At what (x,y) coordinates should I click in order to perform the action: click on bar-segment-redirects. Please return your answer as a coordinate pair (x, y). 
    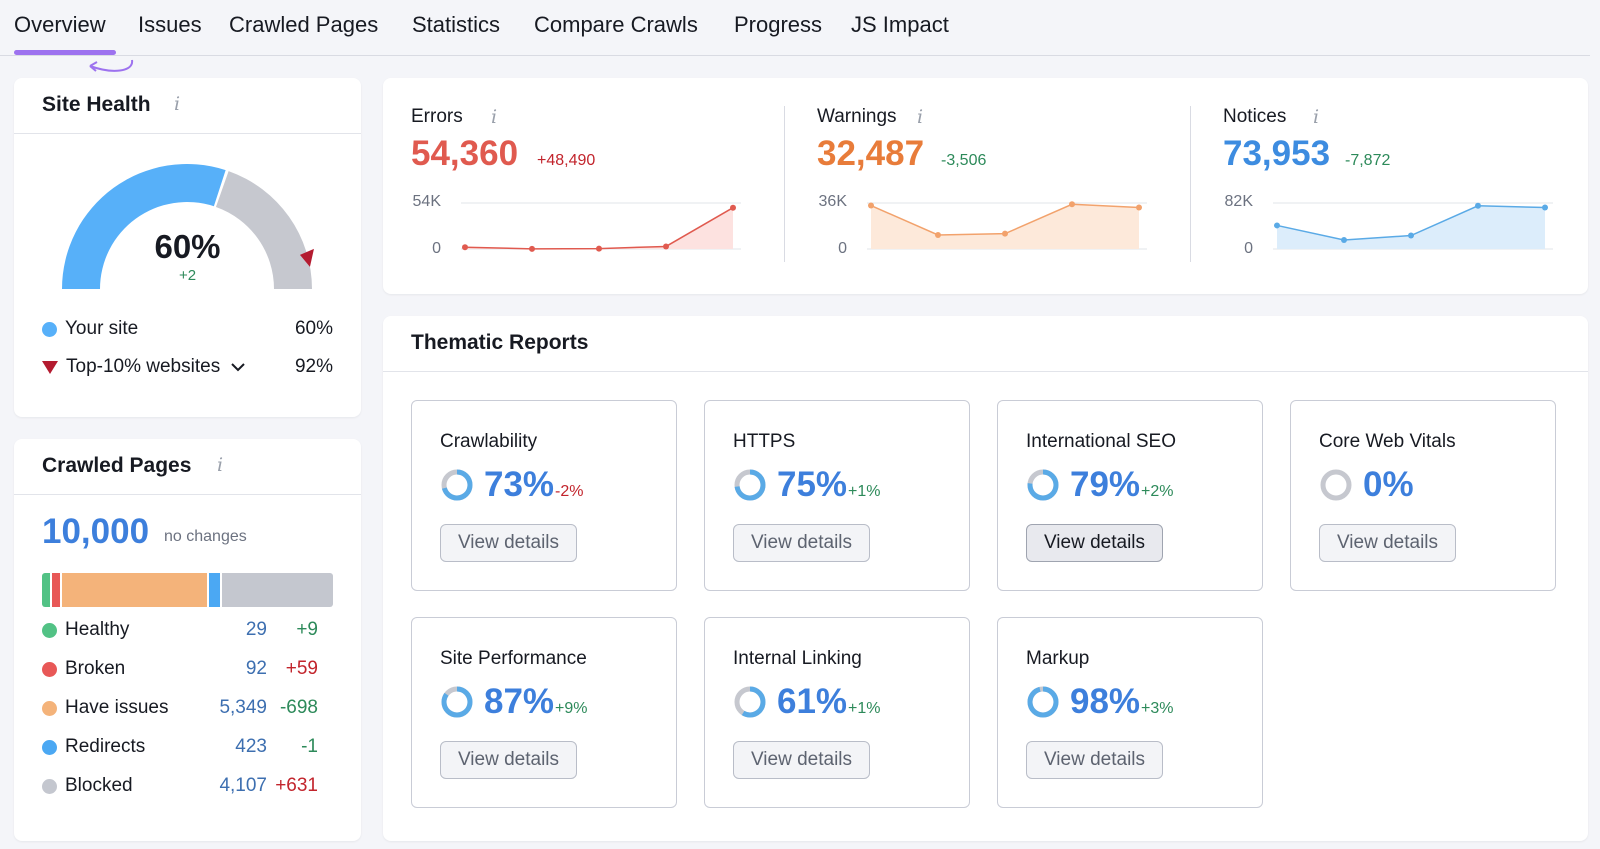
    Looking at the image, I should click on (215, 590).